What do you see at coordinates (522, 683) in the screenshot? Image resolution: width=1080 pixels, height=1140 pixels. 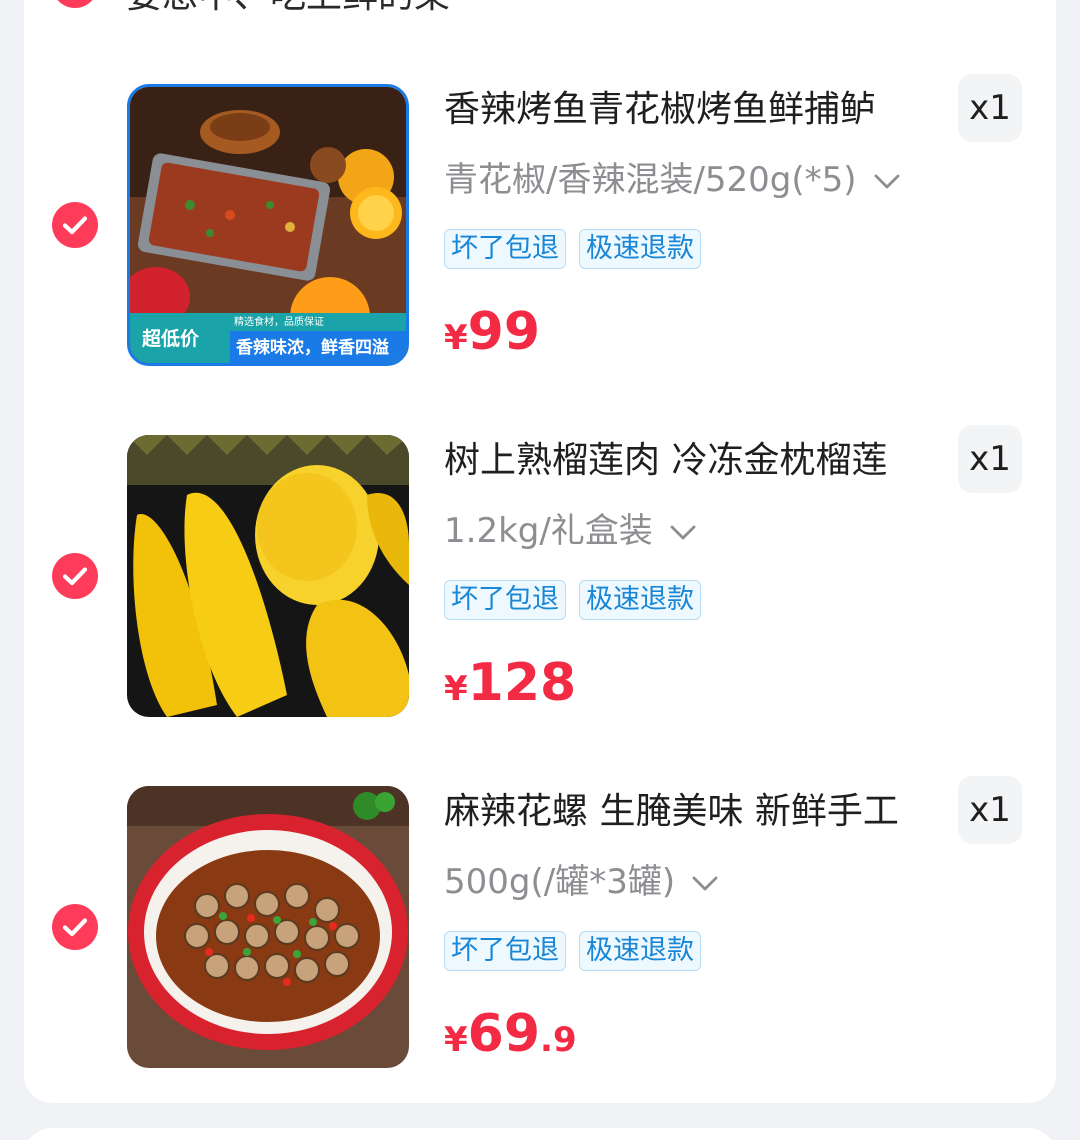 I see `price-integer: 128` at bounding box center [522, 683].